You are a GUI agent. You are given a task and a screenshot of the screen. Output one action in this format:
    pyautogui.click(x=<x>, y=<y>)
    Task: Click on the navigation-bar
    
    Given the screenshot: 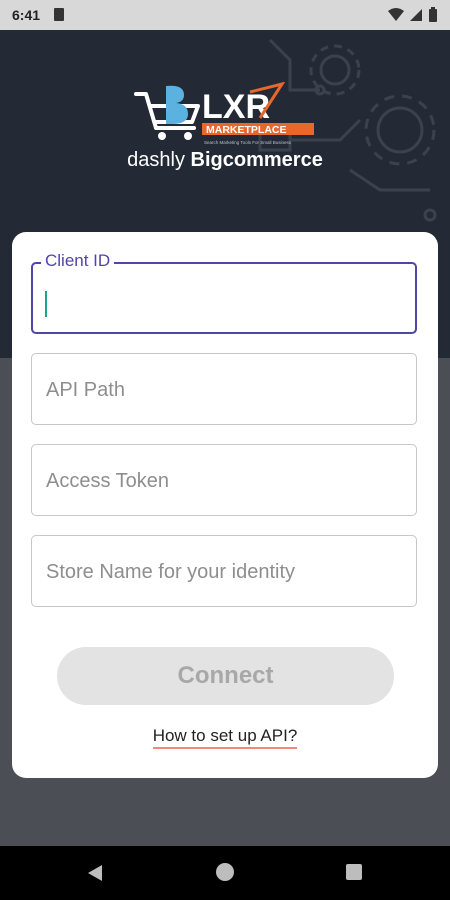 What is the action you would take?
    pyautogui.click(x=225, y=873)
    